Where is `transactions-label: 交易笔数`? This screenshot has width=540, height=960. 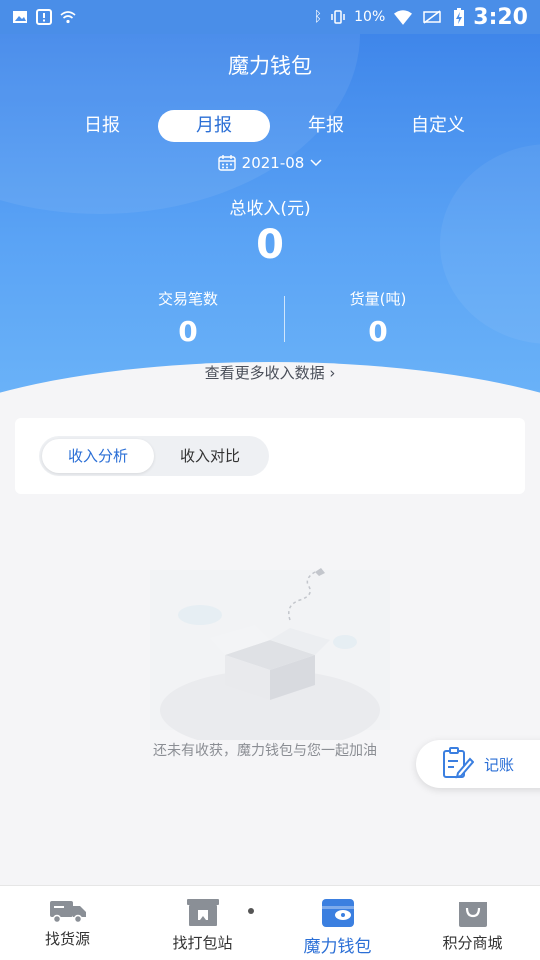
transactions-label: 交易笔数 is located at coordinates (187, 299).